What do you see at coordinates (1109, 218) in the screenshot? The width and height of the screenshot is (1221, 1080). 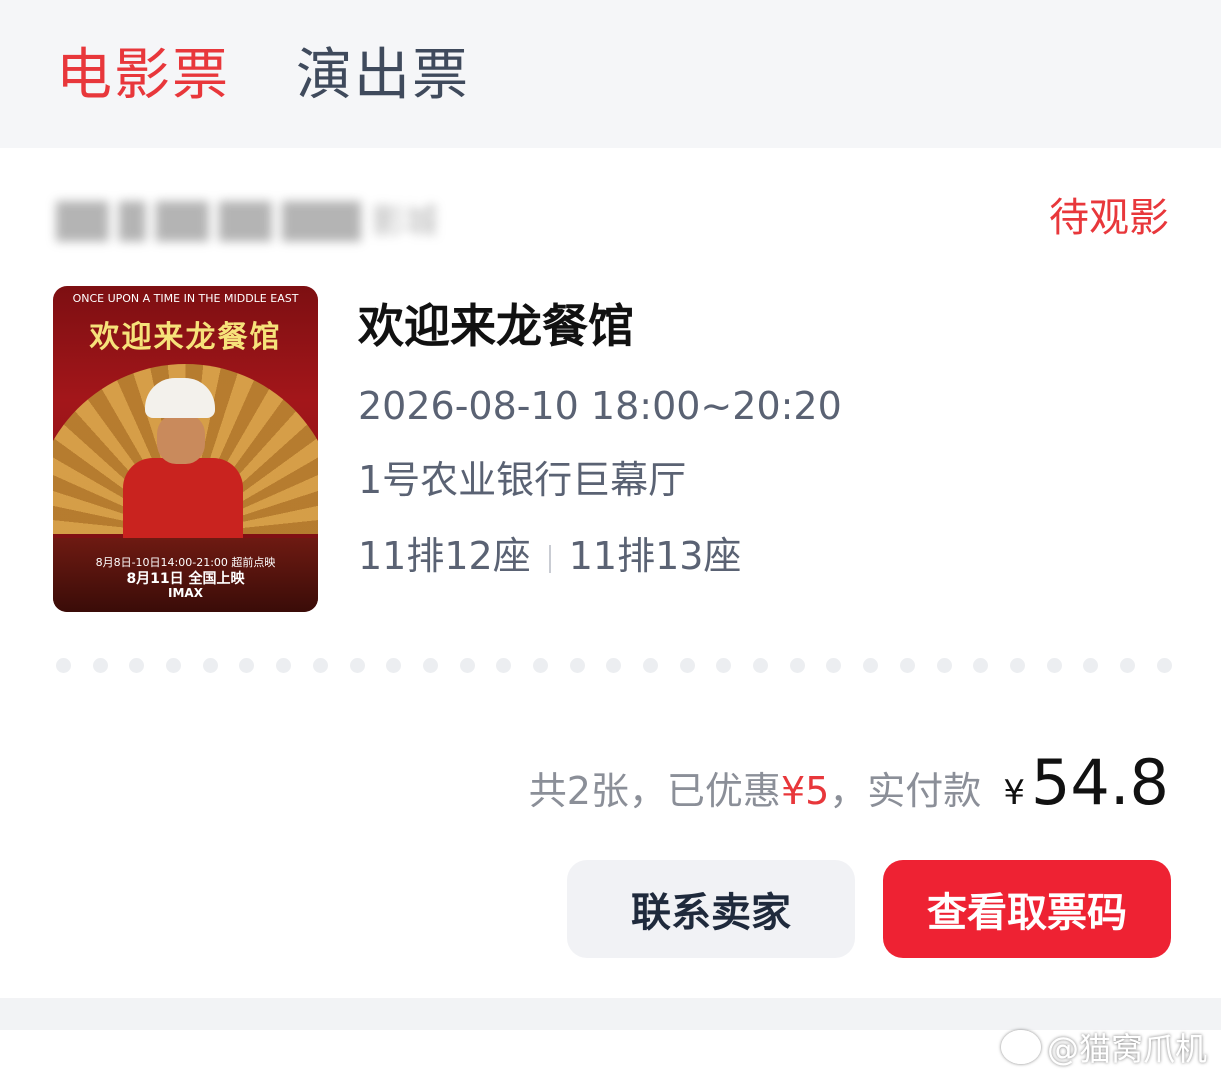 I see `order-status: 待观影` at bounding box center [1109, 218].